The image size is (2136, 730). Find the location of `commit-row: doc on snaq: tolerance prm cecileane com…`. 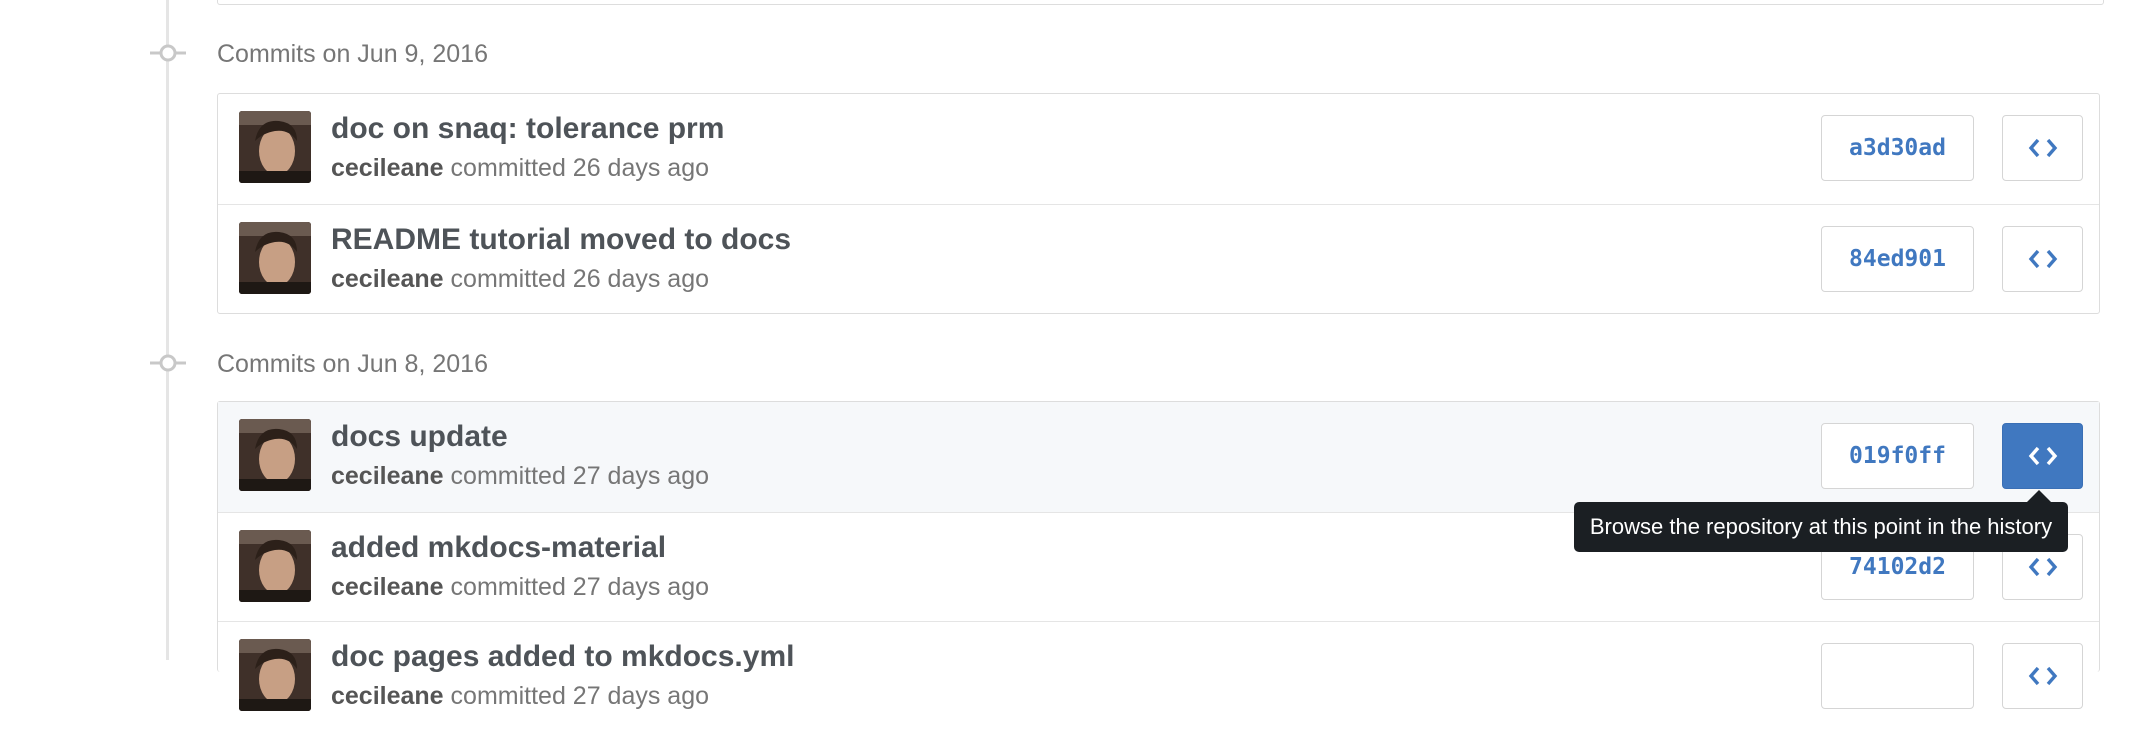

commit-row: doc on snaq: tolerance prm cecileane com… is located at coordinates (1158, 149).